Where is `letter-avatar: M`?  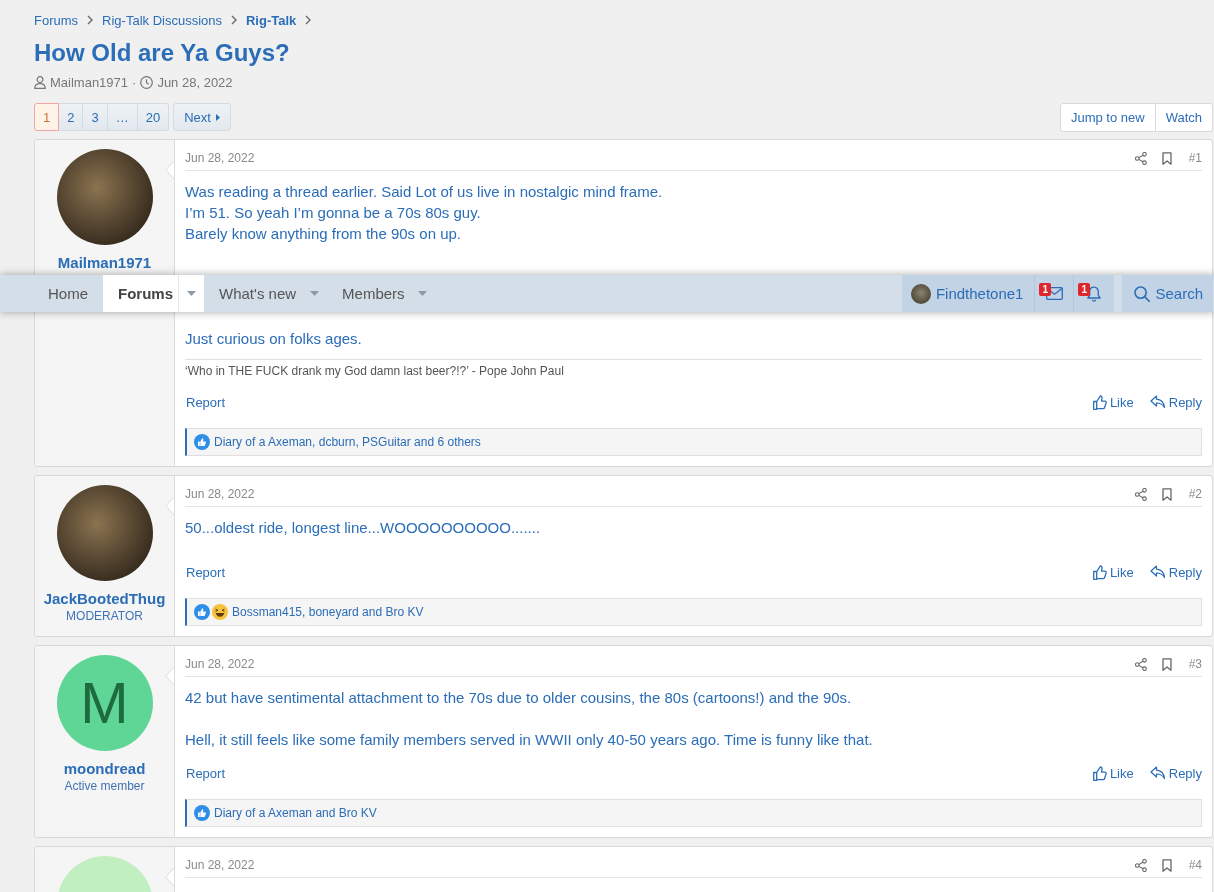
letter-avatar: M is located at coordinates (104, 703).